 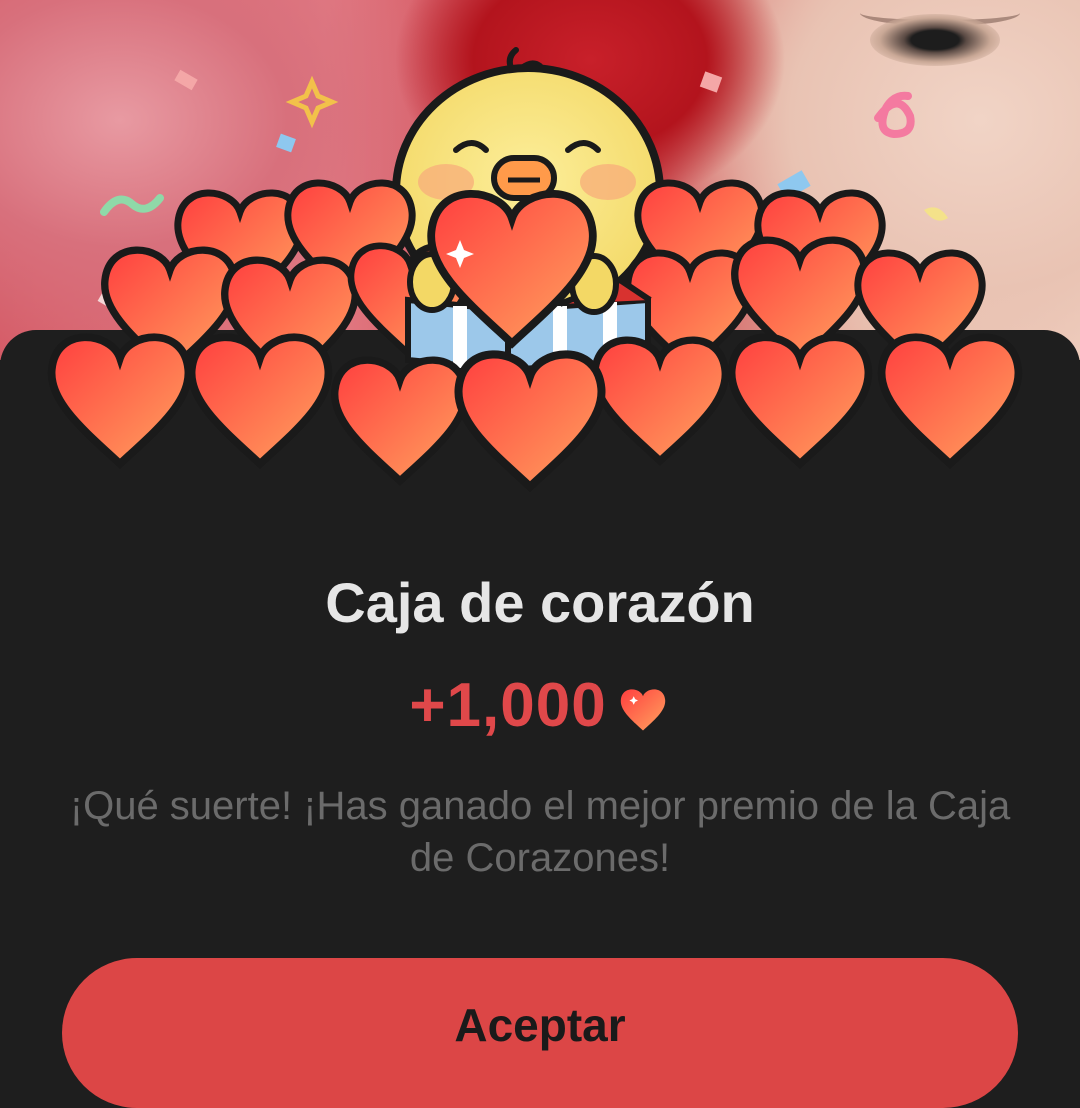 I want to click on reward-amount: +1,000, so click(x=508, y=705).